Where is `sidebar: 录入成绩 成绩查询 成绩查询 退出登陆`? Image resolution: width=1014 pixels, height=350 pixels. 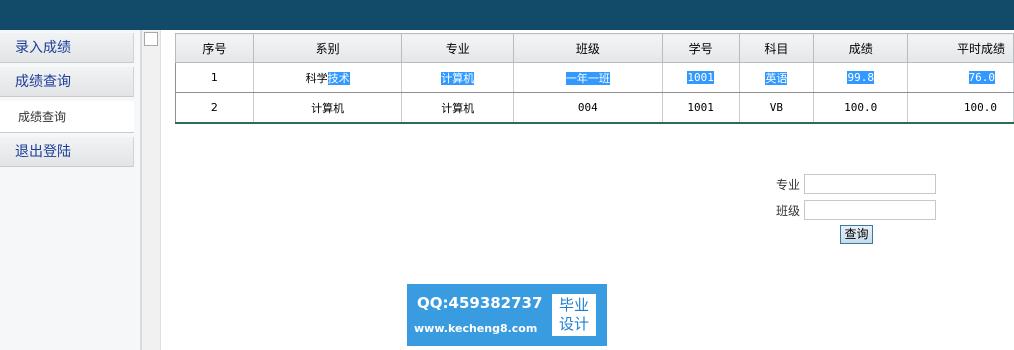
sidebar: 录入成绩 成绩查询 成绩查询 退出登陆 is located at coordinates (70, 190).